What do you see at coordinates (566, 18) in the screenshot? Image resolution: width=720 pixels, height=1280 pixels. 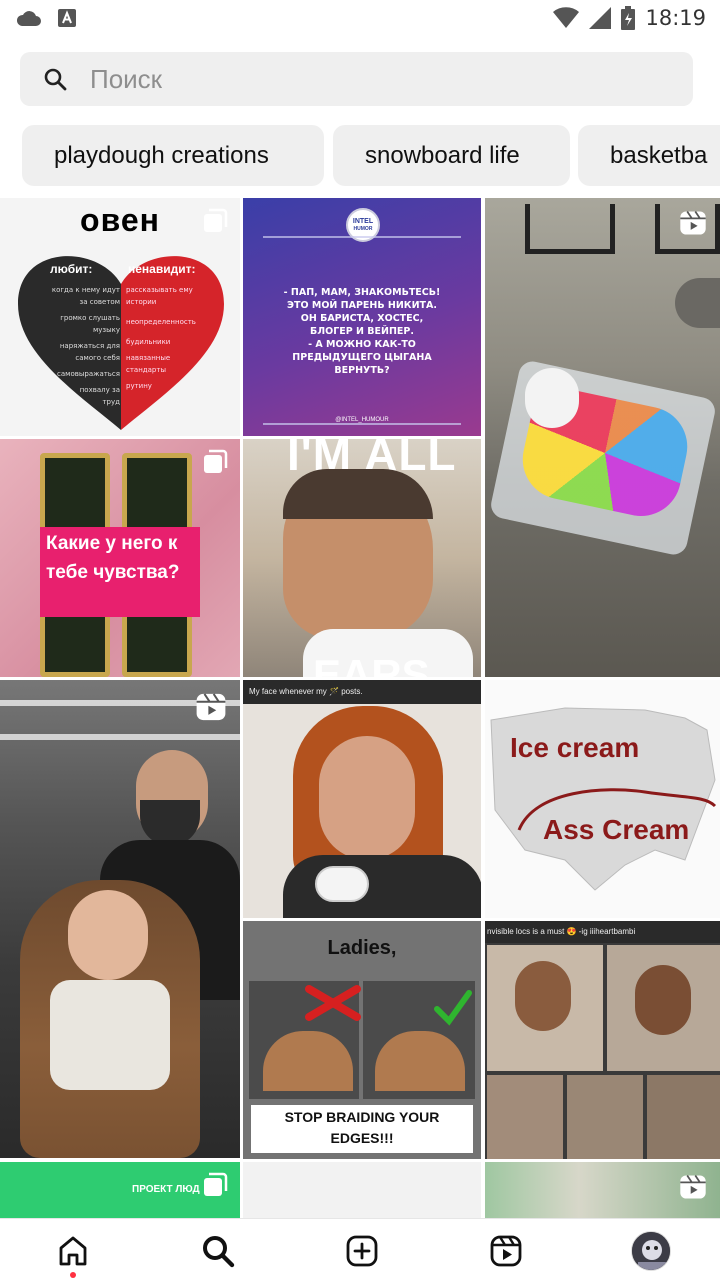 I see `wifi-icon` at bounding box center [566, 18].